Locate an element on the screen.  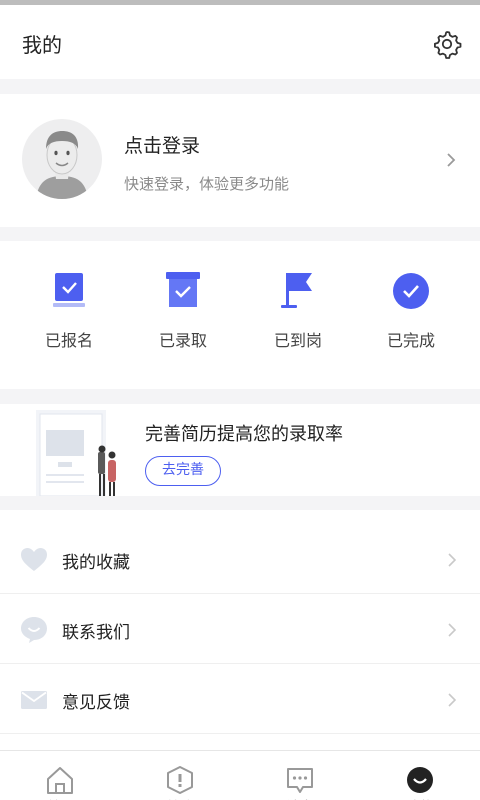
tab-messages: 消息 is located at coordinates (300, 775).